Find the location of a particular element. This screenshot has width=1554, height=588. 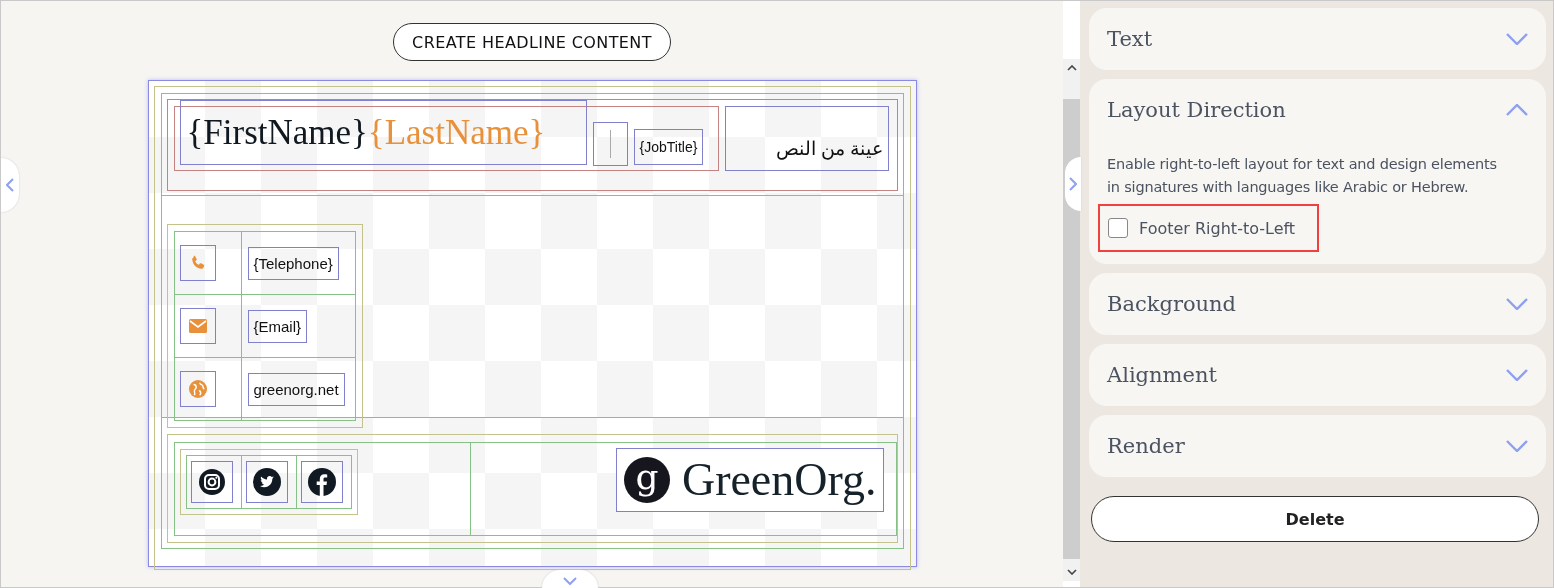

rtl-sample-text: عينة من النص is located at coordinates (829, 148).